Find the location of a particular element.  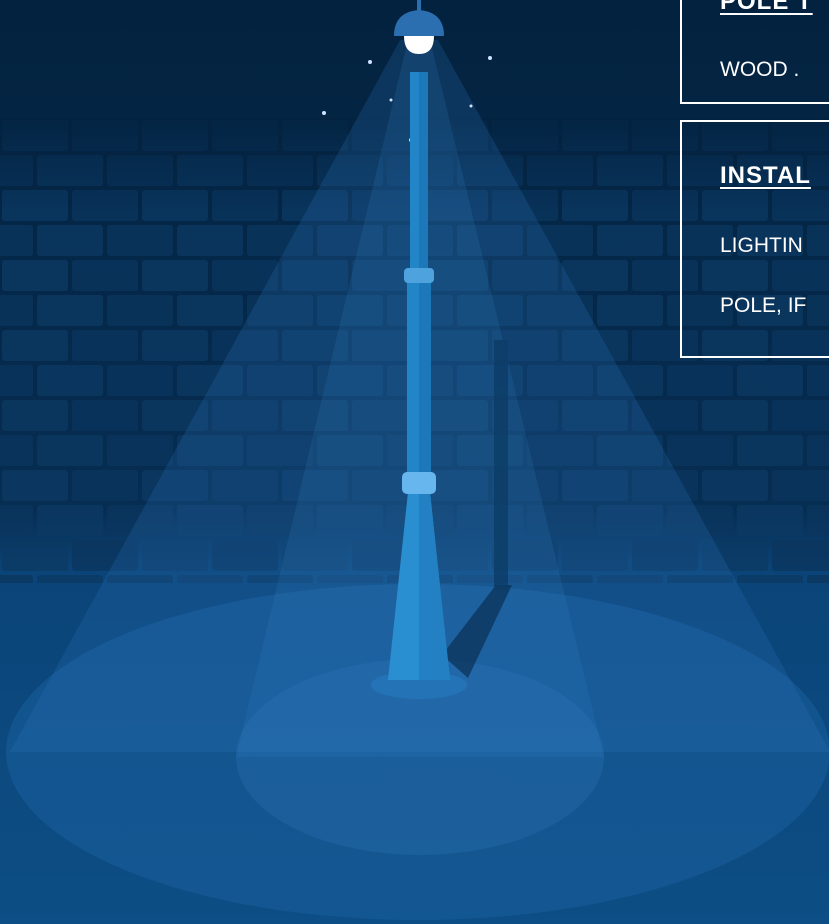

installation-card: INSTAL LIGHTIN POLE, IF is located at coordinates (754, 239).